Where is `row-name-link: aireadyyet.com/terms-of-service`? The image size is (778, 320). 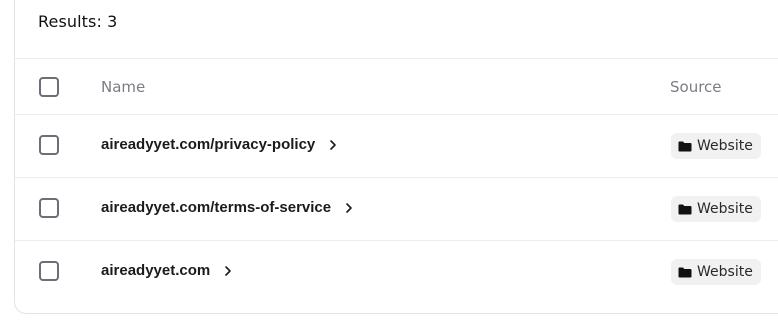
row-name-link: aireadyyet.com/terms-of-service is located at coordinates (227, 207).